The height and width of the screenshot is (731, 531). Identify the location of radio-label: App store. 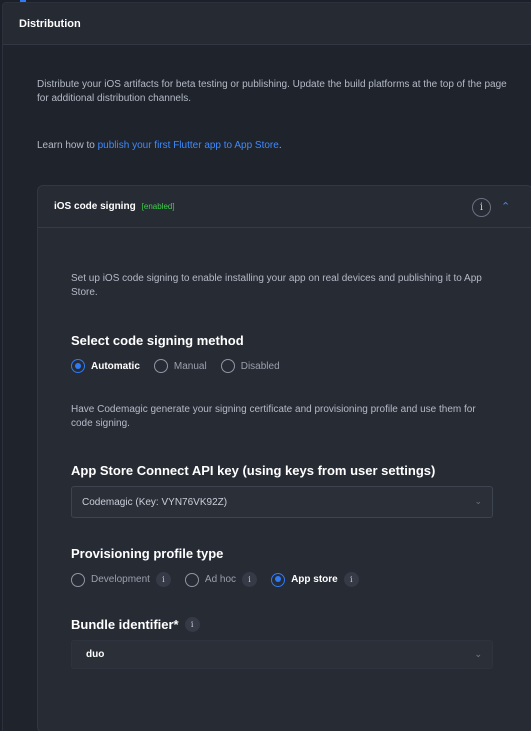
(314, 579).